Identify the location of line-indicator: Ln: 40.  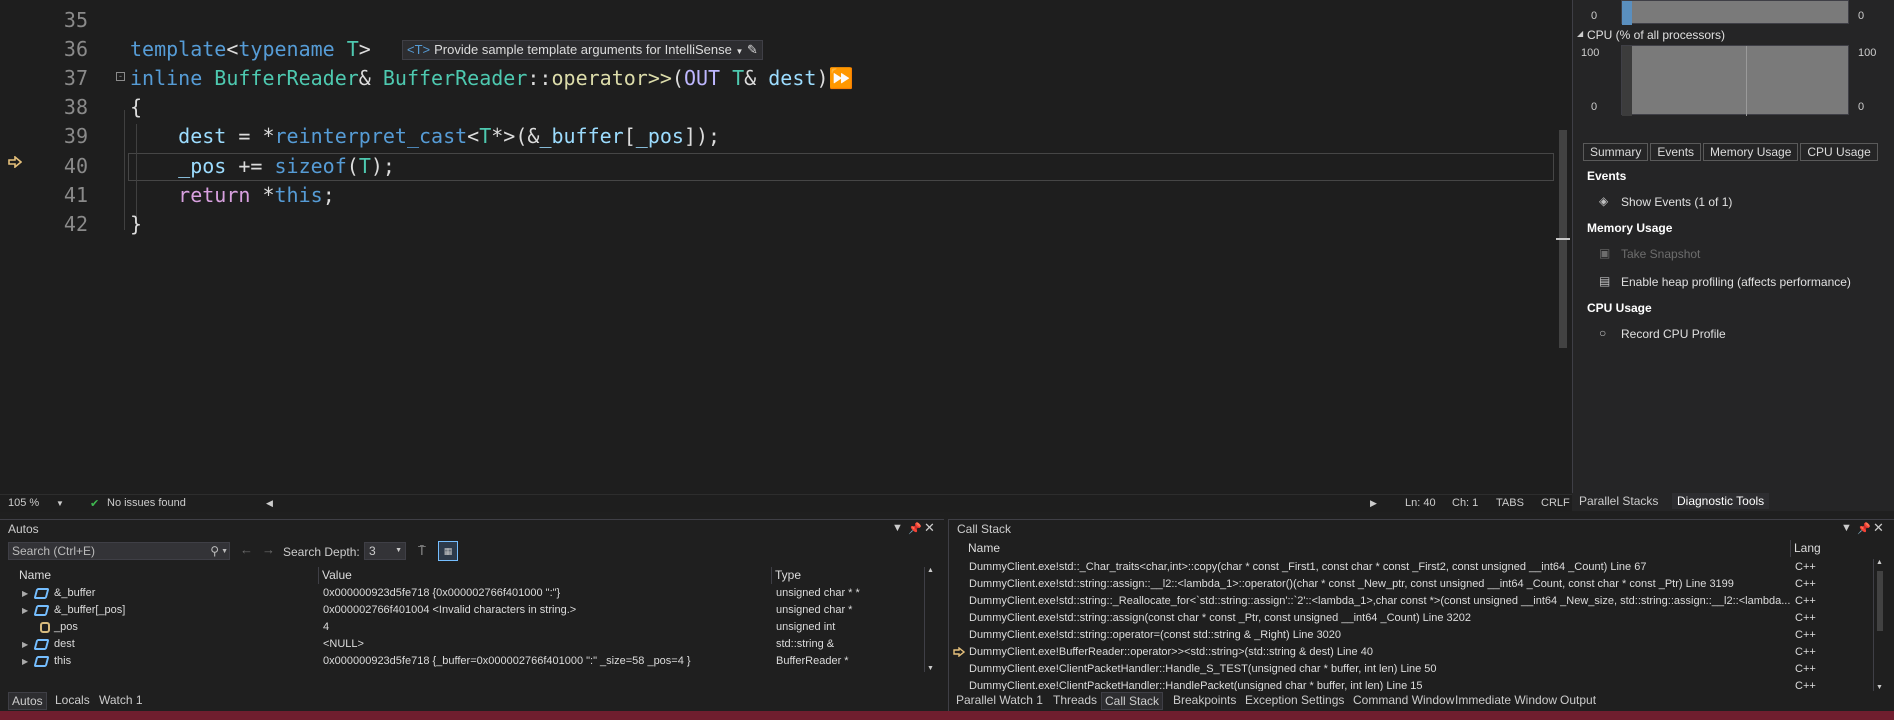
(1420, 503).